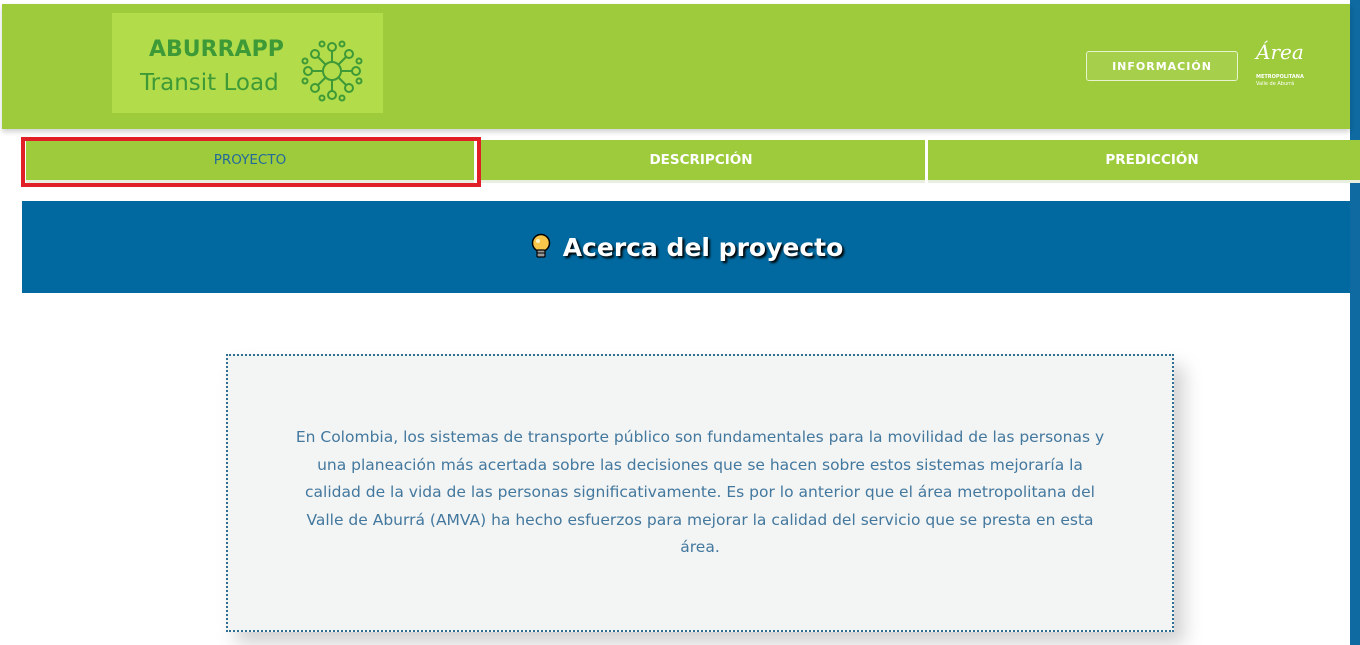 This screenshot has height=645, width=1360. I want to click on logo-subtitle: Transit Load, so click(209, 83).